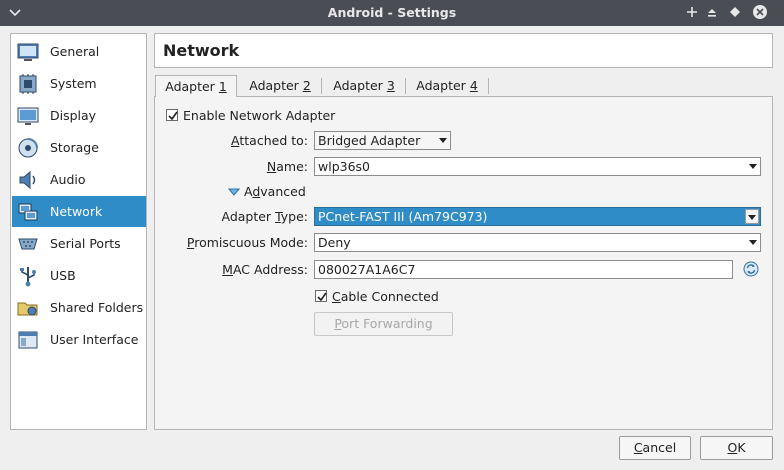 This screenshot has width=784, height=470. Describe the element at coordinates (403, 216) in the screenshot. I see `adapter-type-value: PCnet-FAST III (Am79C973)` at that location.